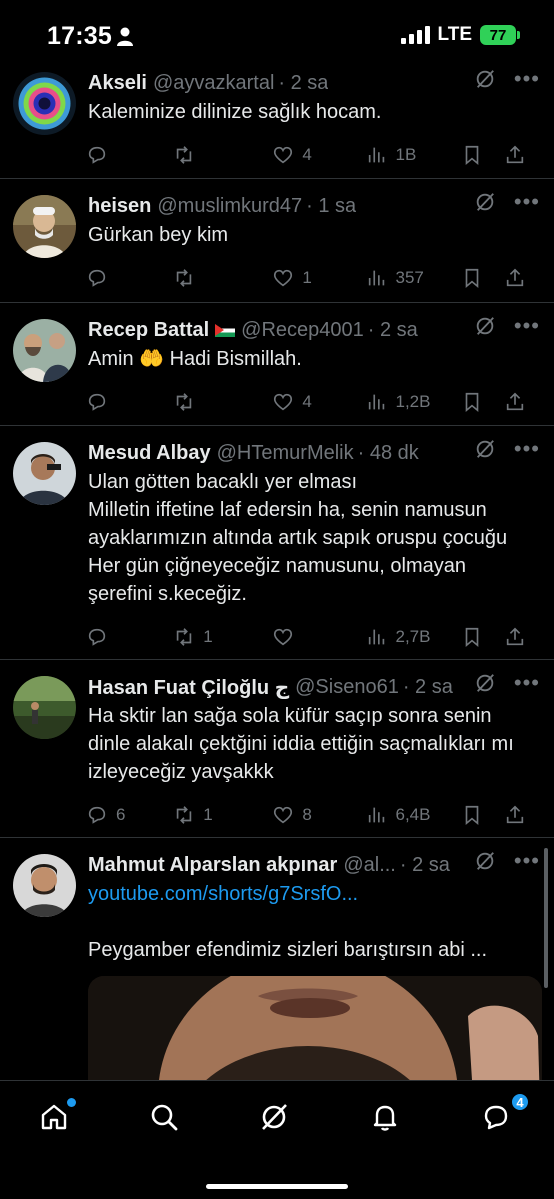 The width and height of the screenshot is (554, 1199). What do you see at coordinates (188, 687) in the screenshot?
I see `author-name: Hasan Fuat Çiloğlu ج` at bounding box center [188, 687].